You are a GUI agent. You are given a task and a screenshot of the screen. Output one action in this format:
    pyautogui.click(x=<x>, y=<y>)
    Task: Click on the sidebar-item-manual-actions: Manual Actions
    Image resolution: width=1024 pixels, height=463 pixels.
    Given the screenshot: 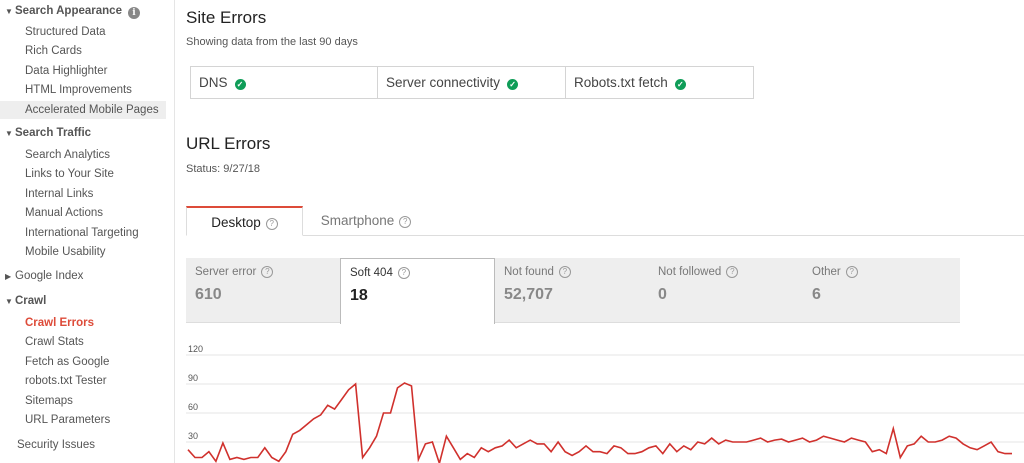 What is the action you would take?
    pyautogui.click(x=83, y=213)
    